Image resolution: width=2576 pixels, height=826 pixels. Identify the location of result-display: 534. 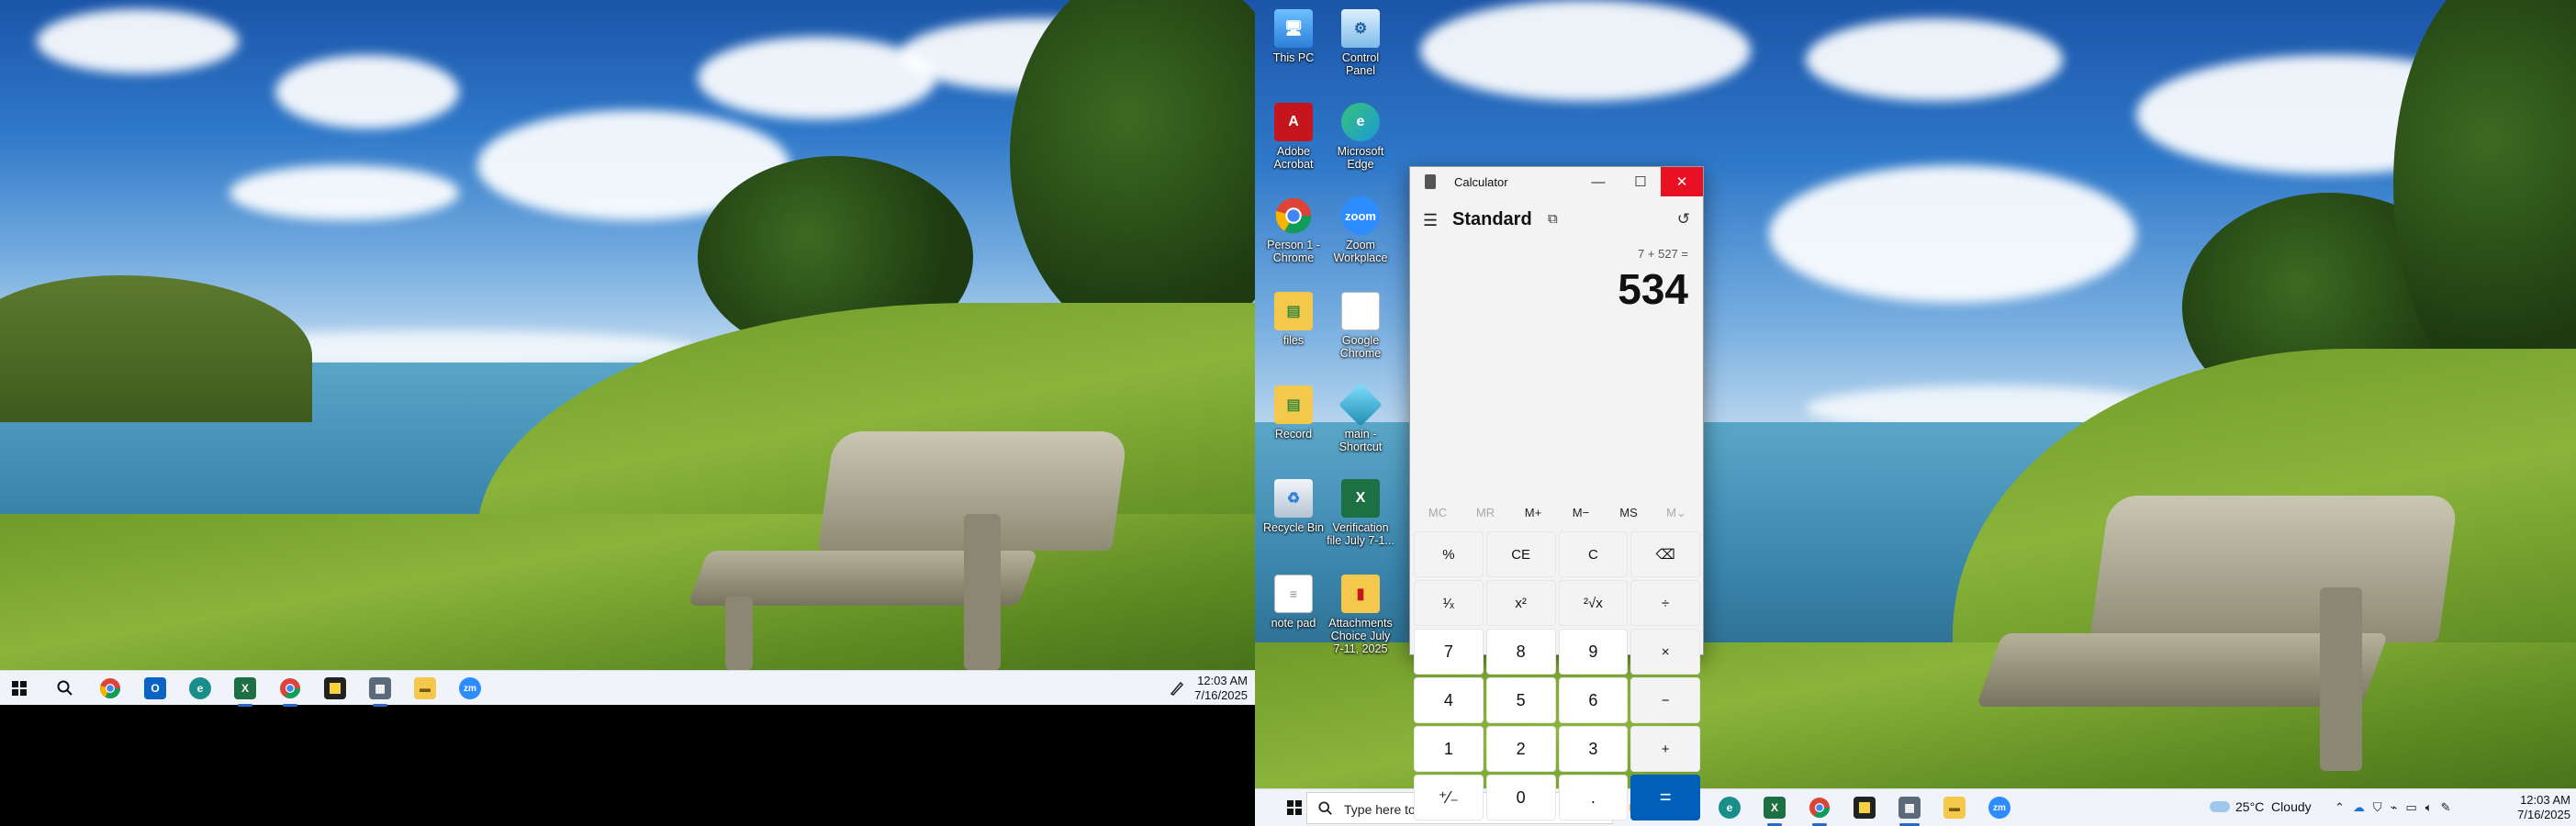
(1653, 289).